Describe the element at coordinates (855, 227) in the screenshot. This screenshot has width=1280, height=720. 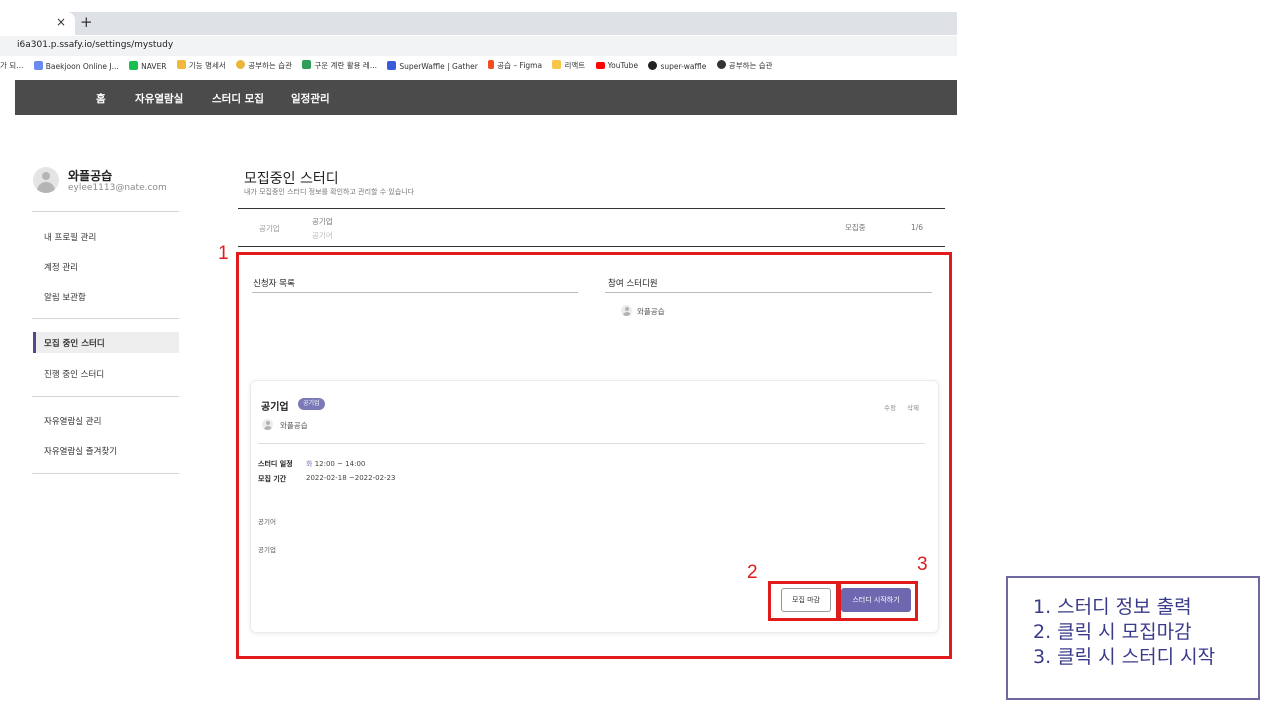
I see `summary-status: 모집중` at that location.